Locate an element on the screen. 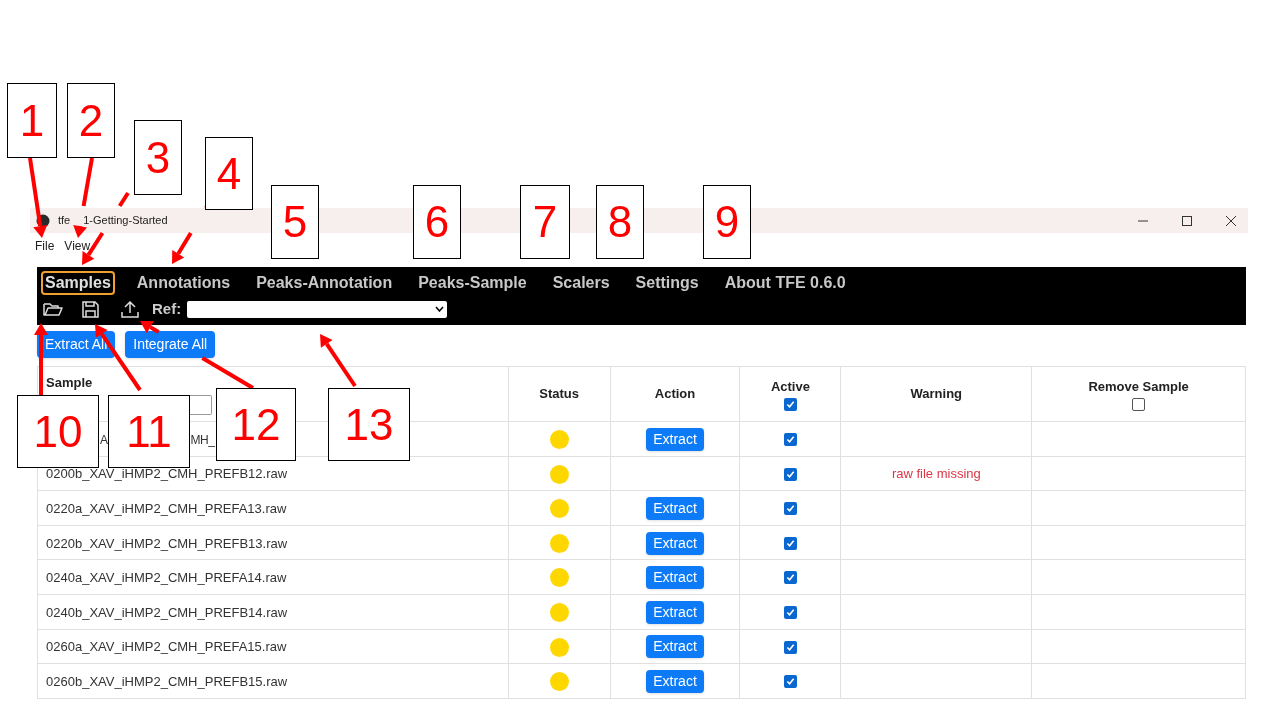  action-button: Integrate All is located at coordinates (170, 344).